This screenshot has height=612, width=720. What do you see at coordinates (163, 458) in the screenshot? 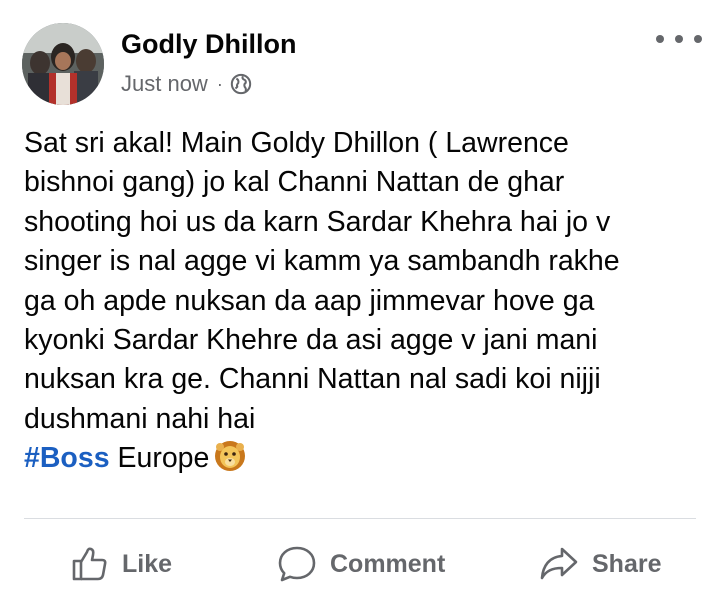
I see `post-tail-text: Europe` at bounding box center [163, 458].